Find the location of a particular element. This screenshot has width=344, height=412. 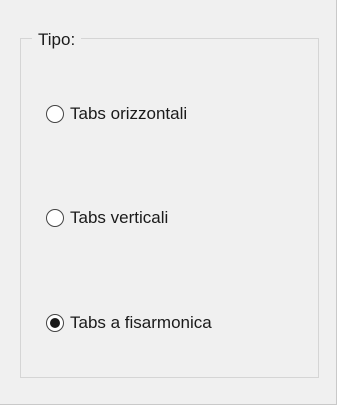

radio-tabs-verticali: Tabs verticali is located at coordinates (107, 218).